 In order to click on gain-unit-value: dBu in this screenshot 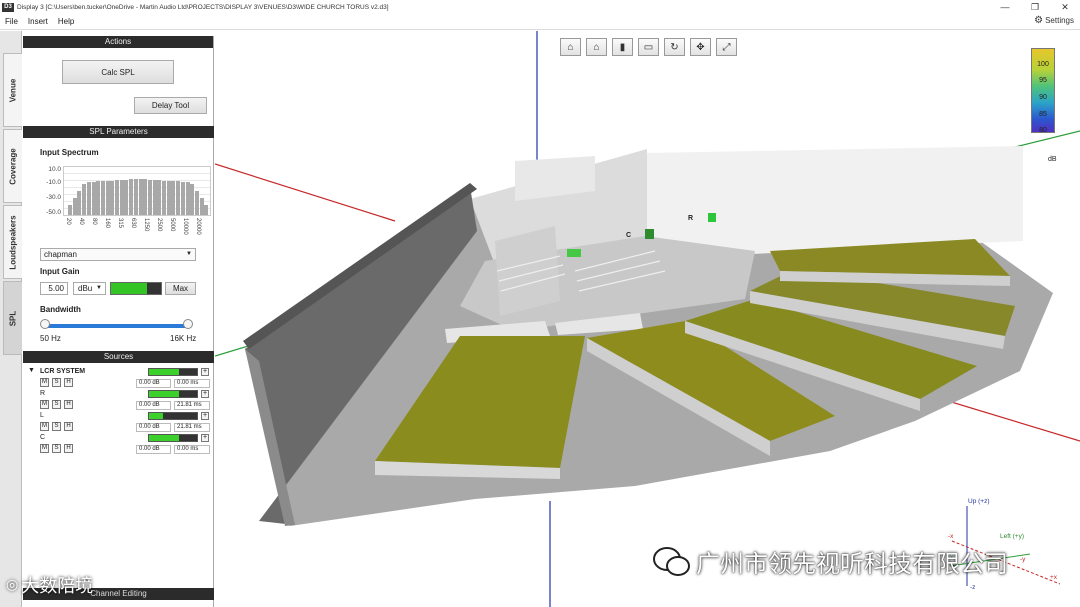, I will do `click(85, 288)`.